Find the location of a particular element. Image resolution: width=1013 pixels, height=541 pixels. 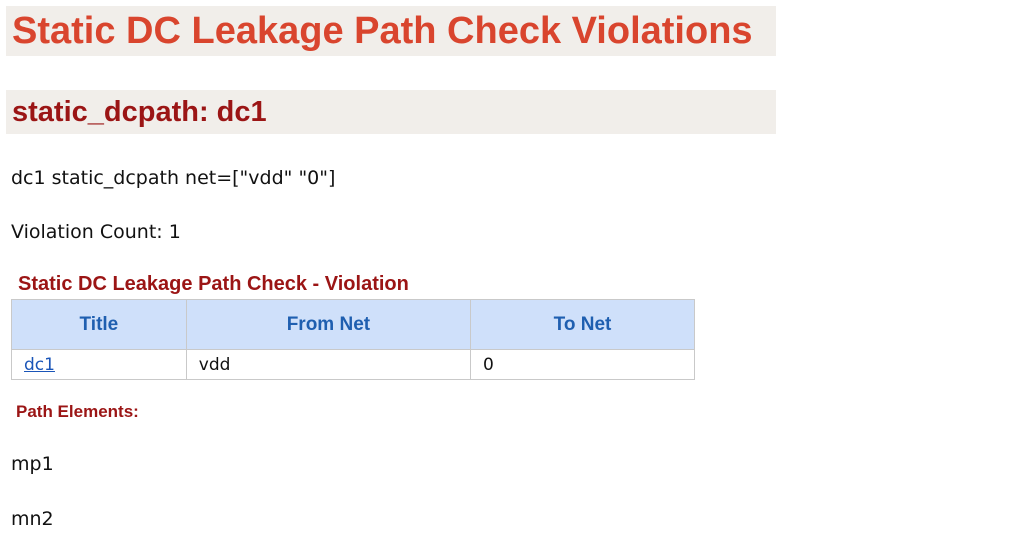

path-element-item: mn2 is located at coordinates (32, 519).